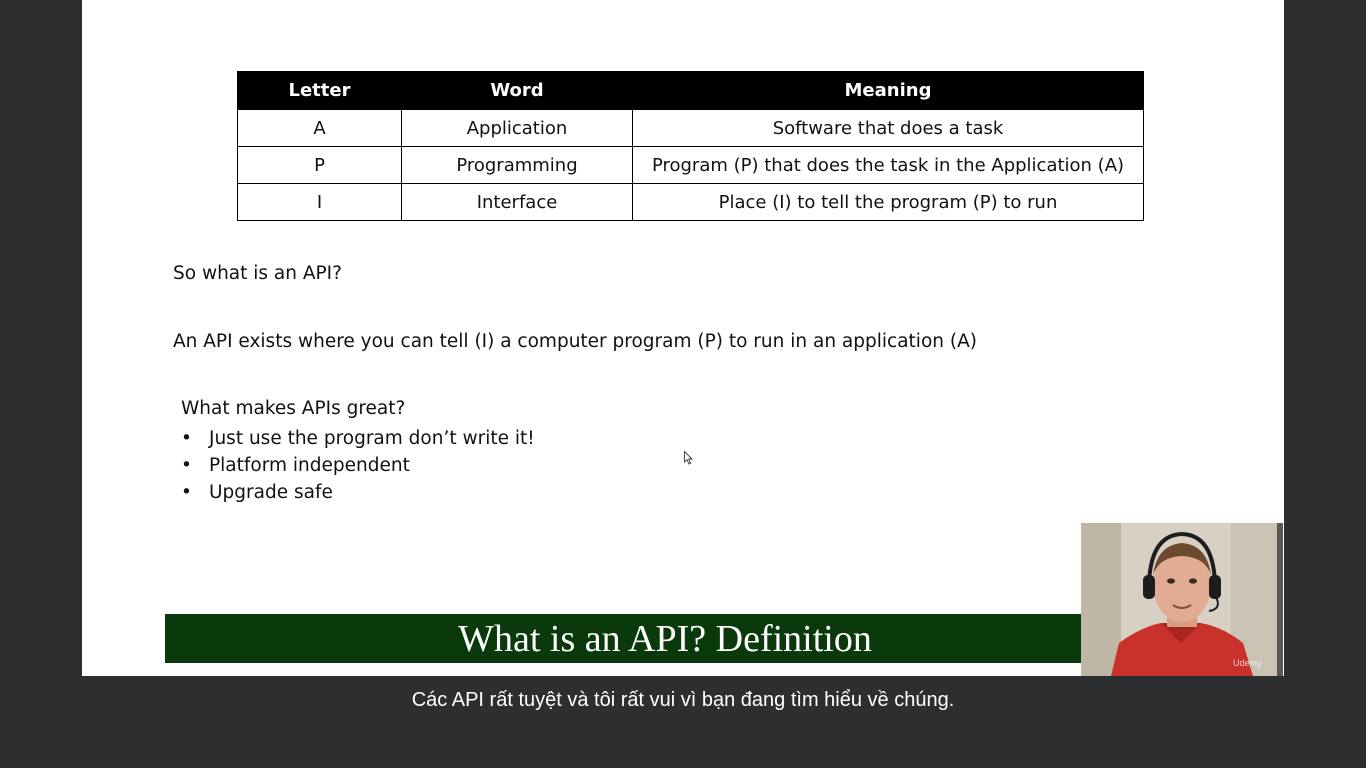 This screenshot has width=1366, height=768. I want to click on great-heading: What makes APIs great?, so click(293, 408).